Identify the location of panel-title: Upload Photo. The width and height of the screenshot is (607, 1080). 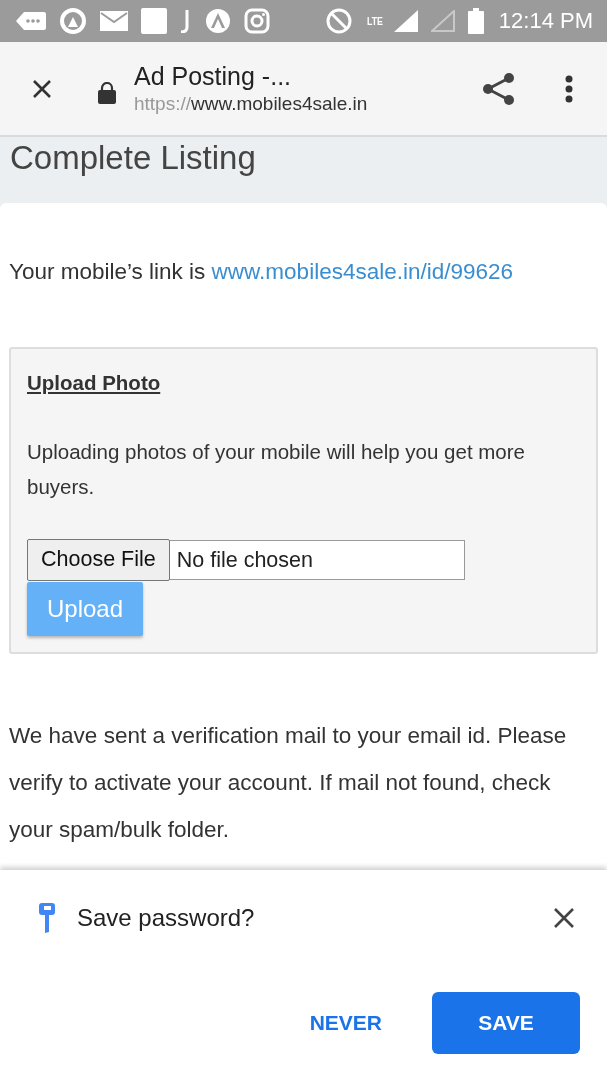
(94, 383).